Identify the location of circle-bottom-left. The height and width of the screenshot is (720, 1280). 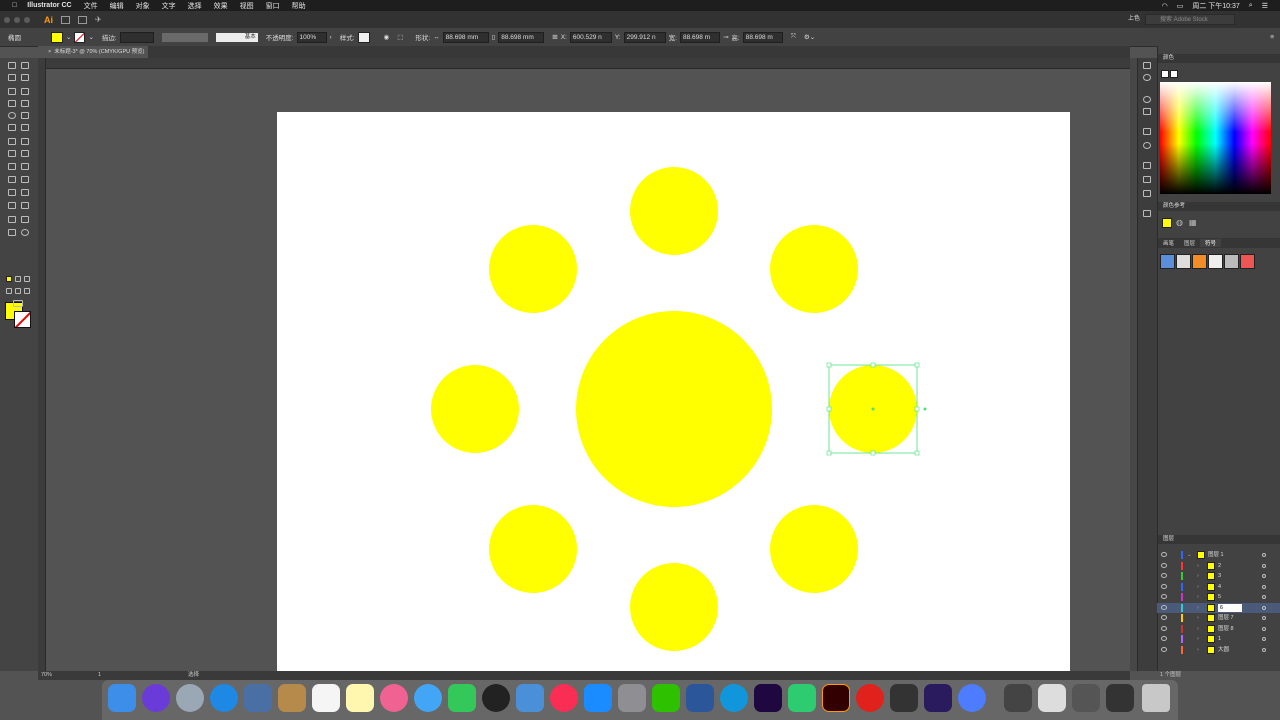
(533, 549).